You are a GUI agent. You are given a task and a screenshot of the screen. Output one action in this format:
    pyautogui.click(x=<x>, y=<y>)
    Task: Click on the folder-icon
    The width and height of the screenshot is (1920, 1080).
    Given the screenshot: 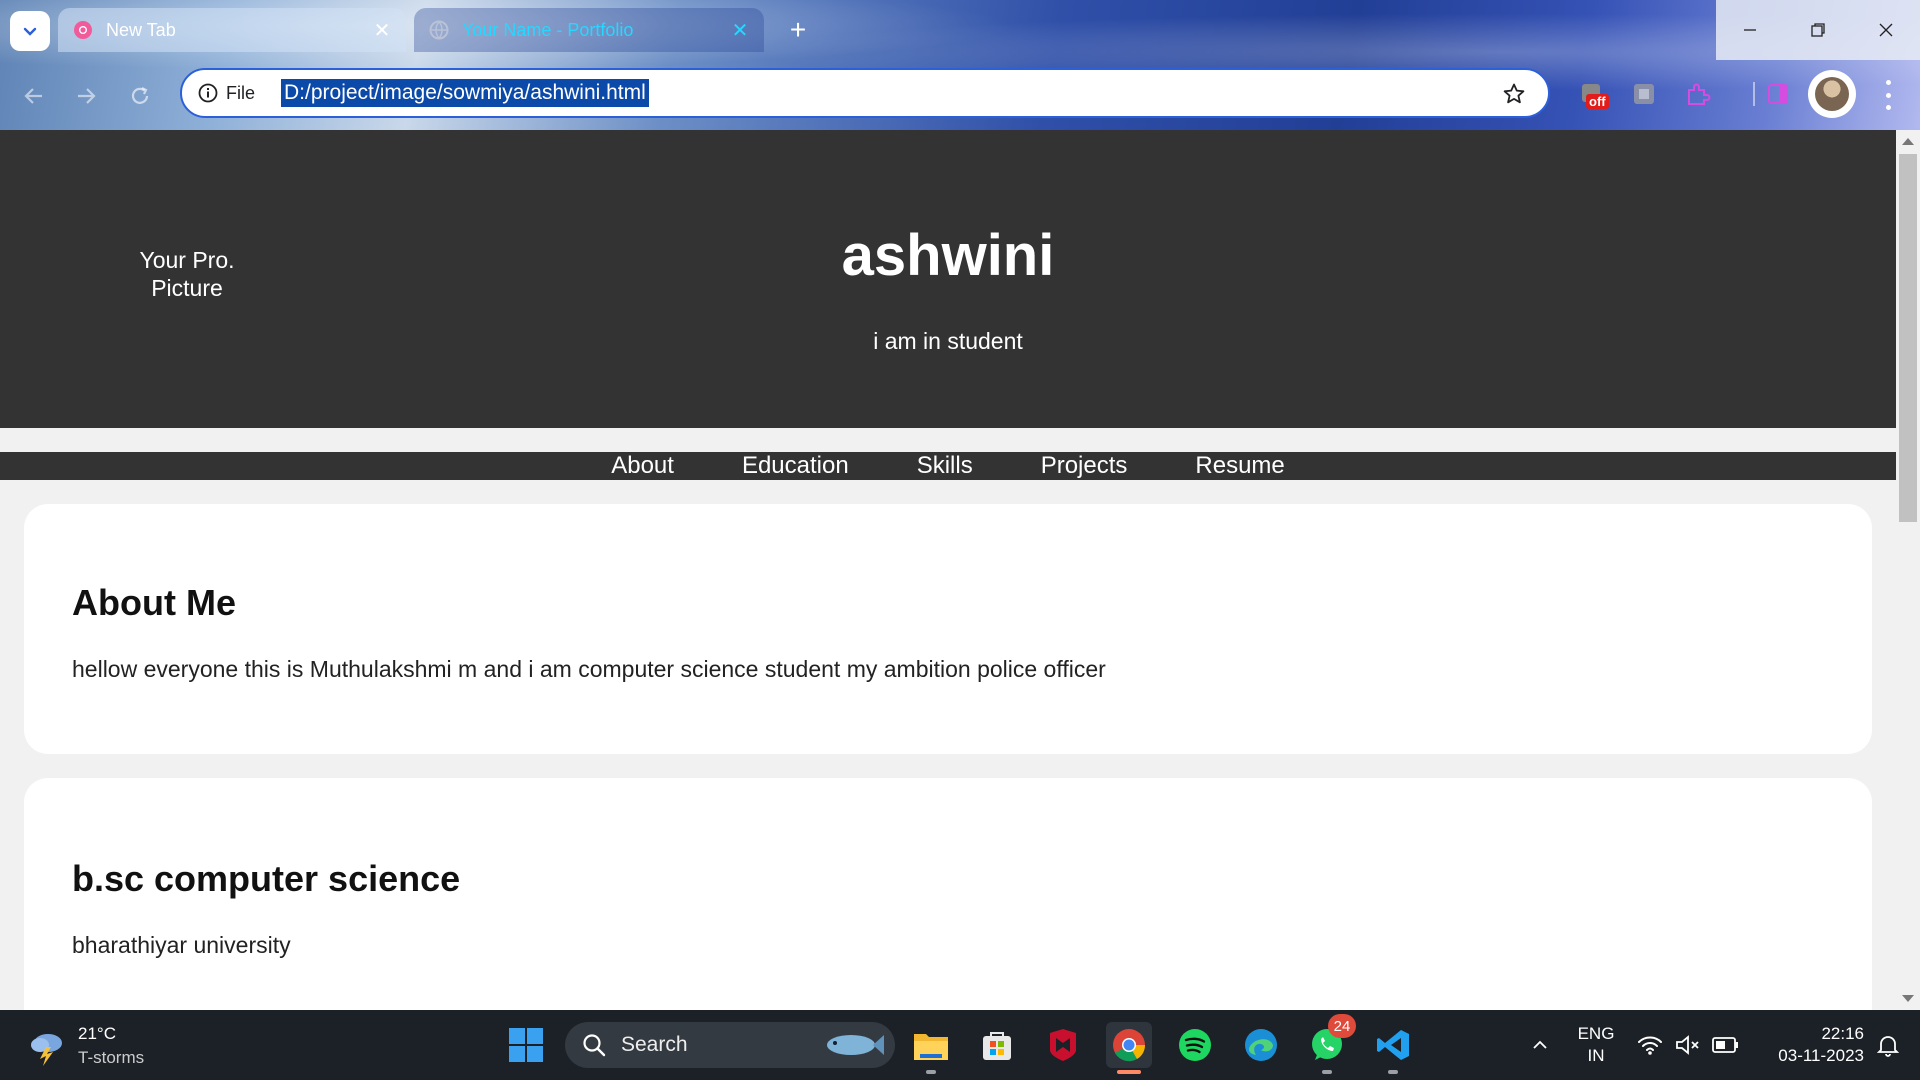 What is the action you would take?
    pyautogui.click(x=931, y=1047)
    